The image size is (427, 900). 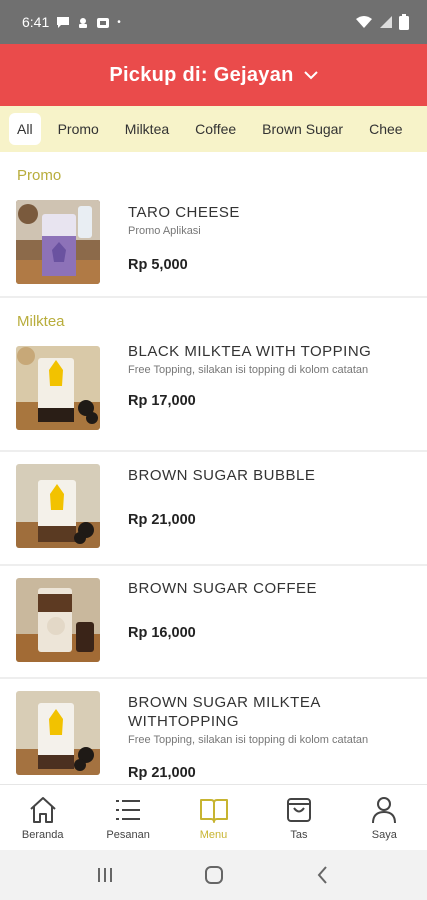 I want to click on bottom-navigation: Beranda Pesanan Menu Tas Saya, so click(x=213, y=817).